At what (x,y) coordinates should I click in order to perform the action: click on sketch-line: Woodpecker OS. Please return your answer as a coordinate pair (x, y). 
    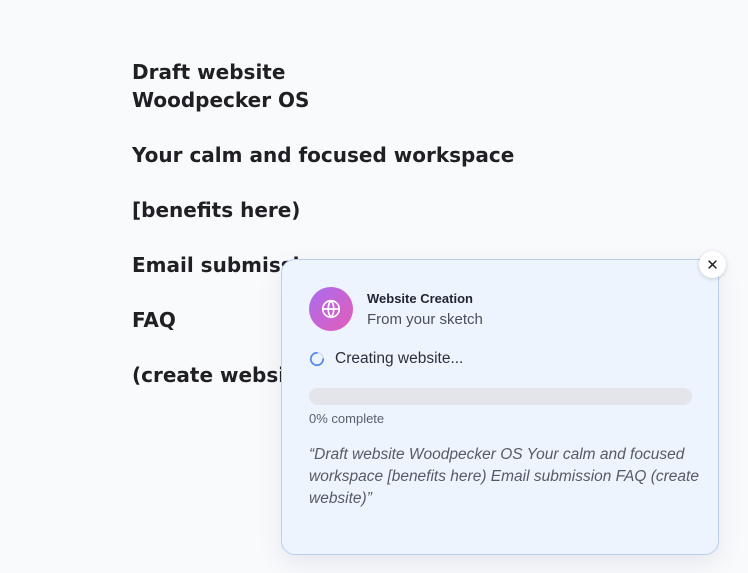
    Looking at the image, I should click on (221, 100).